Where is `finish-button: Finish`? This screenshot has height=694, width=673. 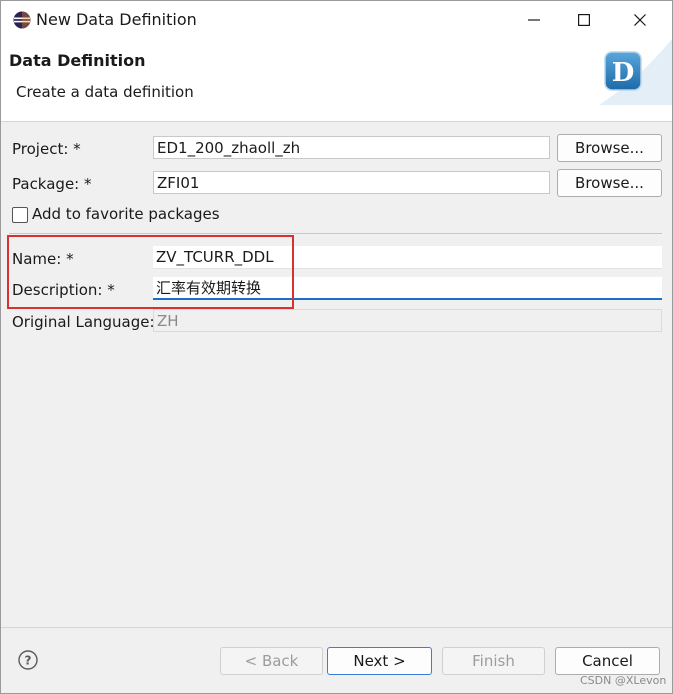
finish-button: Finish is located at coordinates (493, 661).